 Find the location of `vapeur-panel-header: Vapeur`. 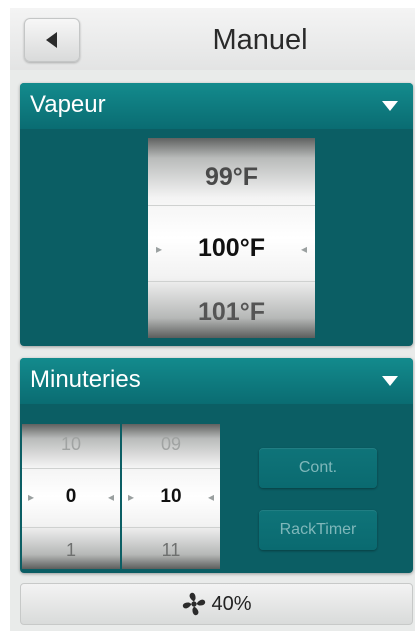

vapeur-panel-header: Vapeur is located at coordinates (216, 106).